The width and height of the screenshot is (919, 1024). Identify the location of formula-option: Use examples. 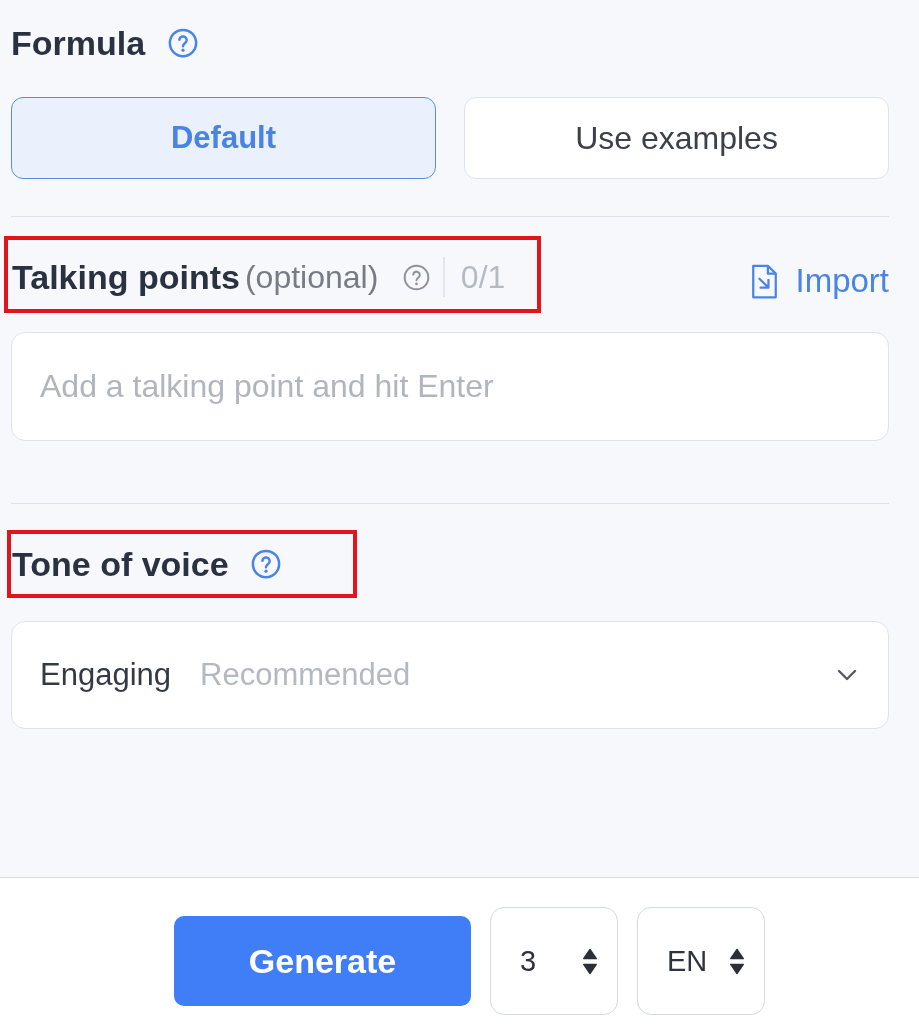
(676, 138).